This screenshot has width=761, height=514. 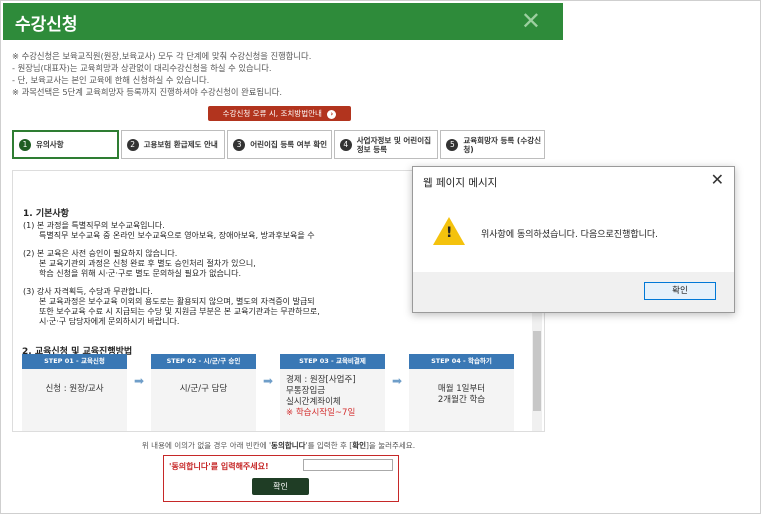 I want to click on dialog-body: ! 위사항에 동의하셨습니다. 다음으로진행합니다., so click(x=573, y=235).